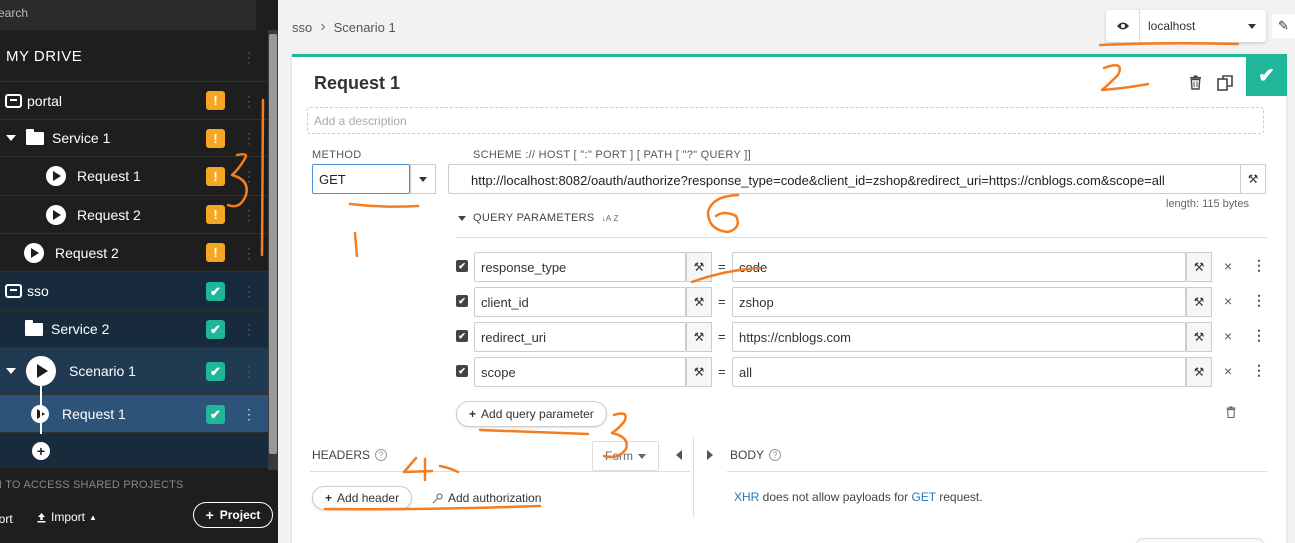  What do you see at coordinates (134, 328) in the screenshot?
I see `sidebar-item-service-2: Service 2 ✔ ⋮` at bounding box center [134, 328].